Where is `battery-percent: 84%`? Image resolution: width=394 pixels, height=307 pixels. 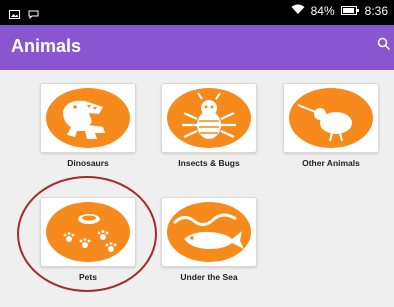
battery-percent: 84% is located at coordinates (322, 11).